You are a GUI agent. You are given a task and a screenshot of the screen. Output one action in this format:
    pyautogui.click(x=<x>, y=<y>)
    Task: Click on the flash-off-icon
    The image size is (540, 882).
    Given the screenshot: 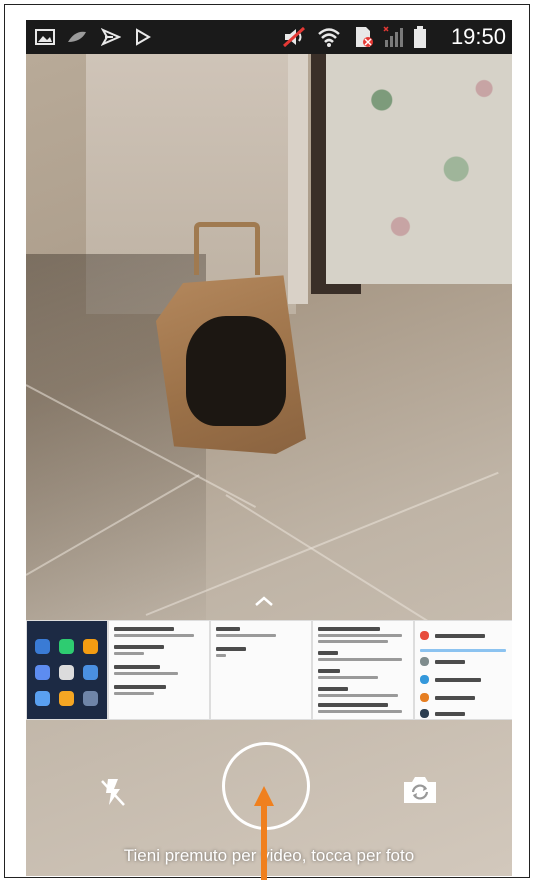 What is the action you would take?
    pyautogui.click(x=113, y=792)
    